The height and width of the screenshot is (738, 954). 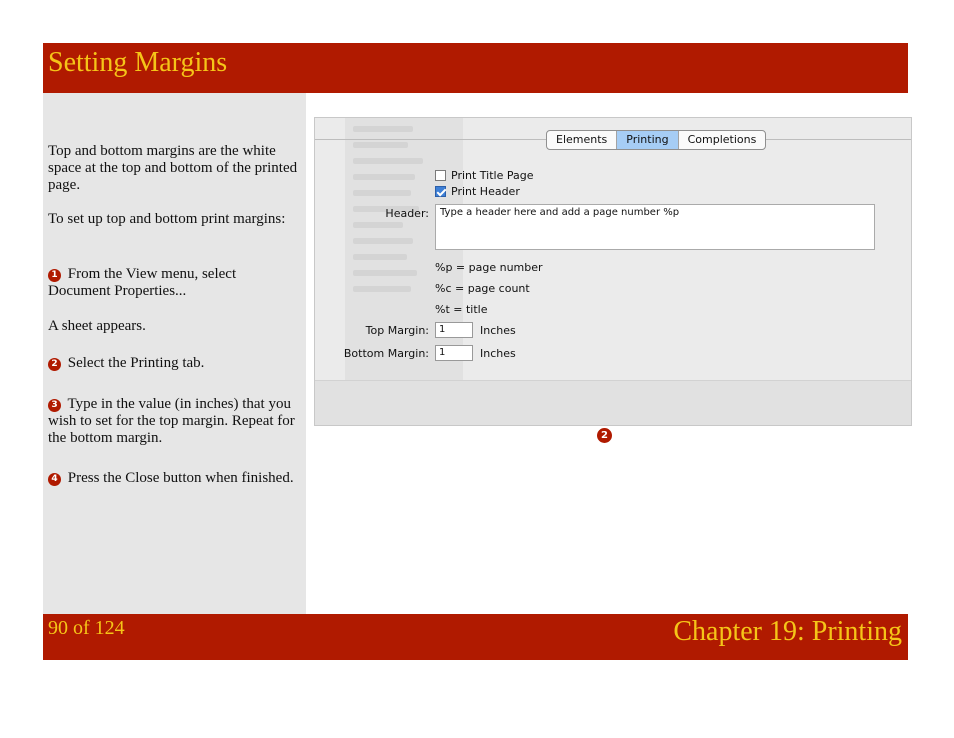 What do you see at coordinates (489, 267) in the screenshot?
I see `page-number-hint: %p = page number` at bounding box center [489, 267].